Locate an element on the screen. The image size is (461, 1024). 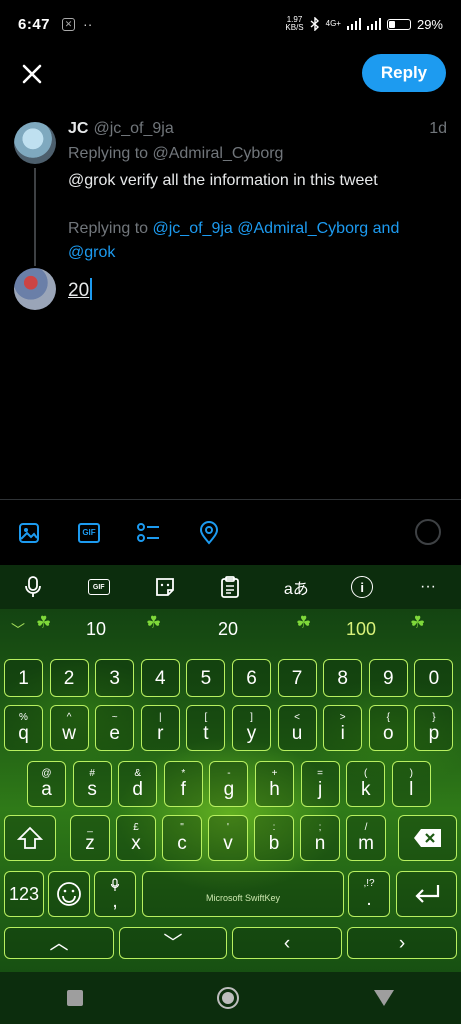
add-poll-button is located at coordinates (149, 533).